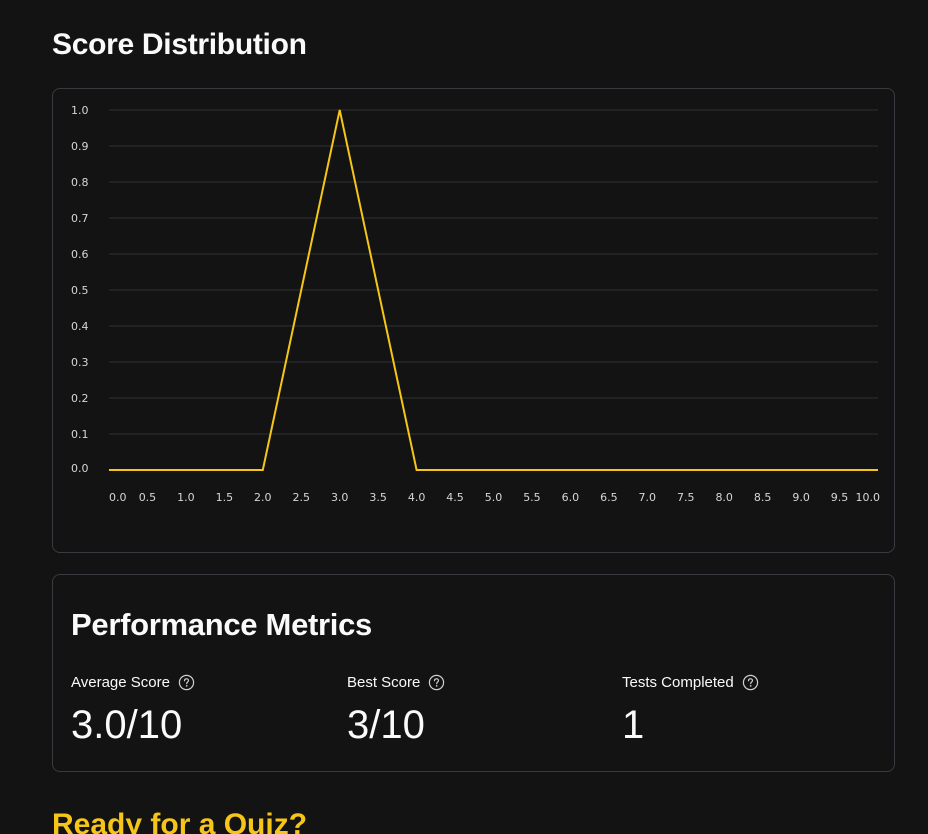 Image resolution: width=928 pixels, height=834 pixels. What do you see at coordinates (80, 254) in the screenshot?
I see `y-tick-label: 0.6` at bounding box center [80, 254].